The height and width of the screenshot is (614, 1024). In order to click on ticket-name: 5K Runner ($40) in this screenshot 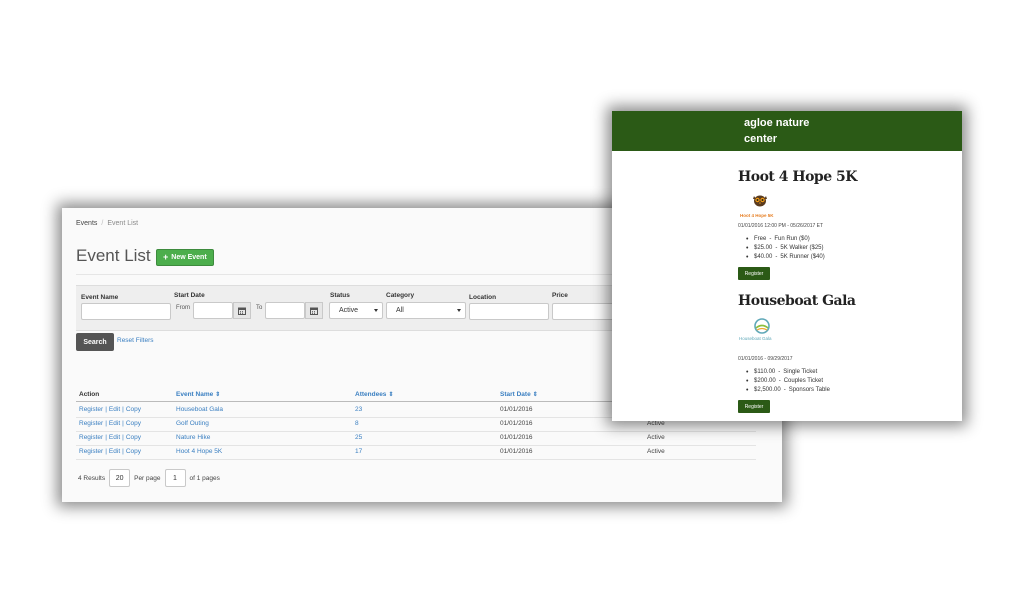, I will do `click(802, 257)`.